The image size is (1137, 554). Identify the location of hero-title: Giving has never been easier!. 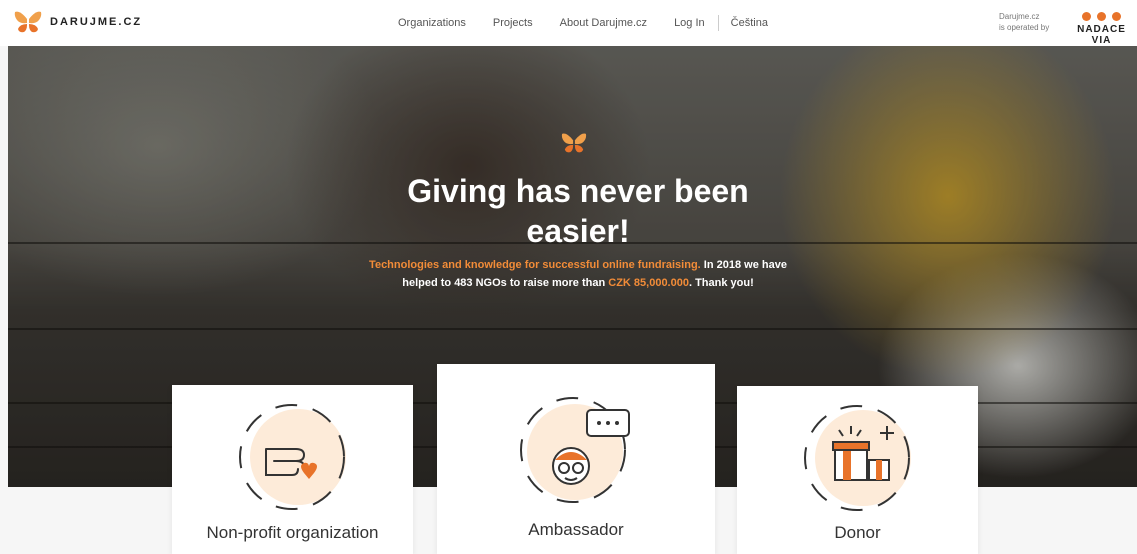
(578, 211).